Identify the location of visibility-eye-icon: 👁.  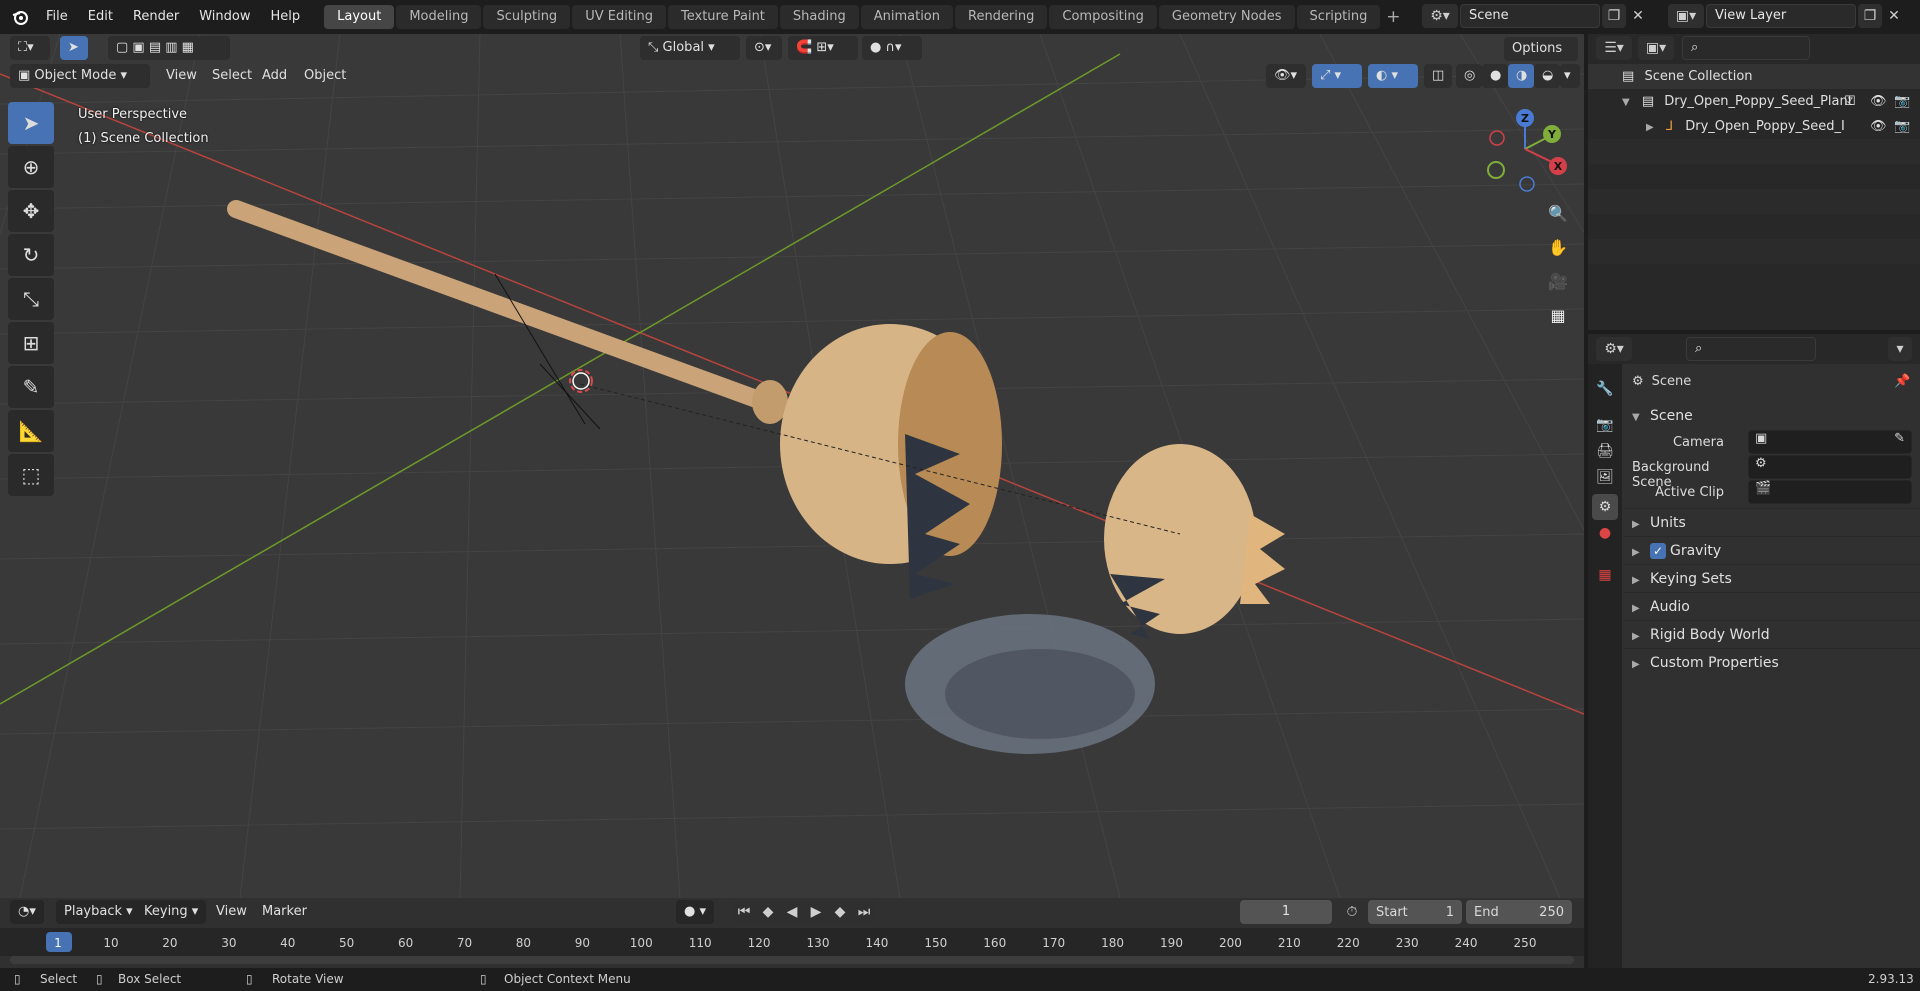
(1878, 101).